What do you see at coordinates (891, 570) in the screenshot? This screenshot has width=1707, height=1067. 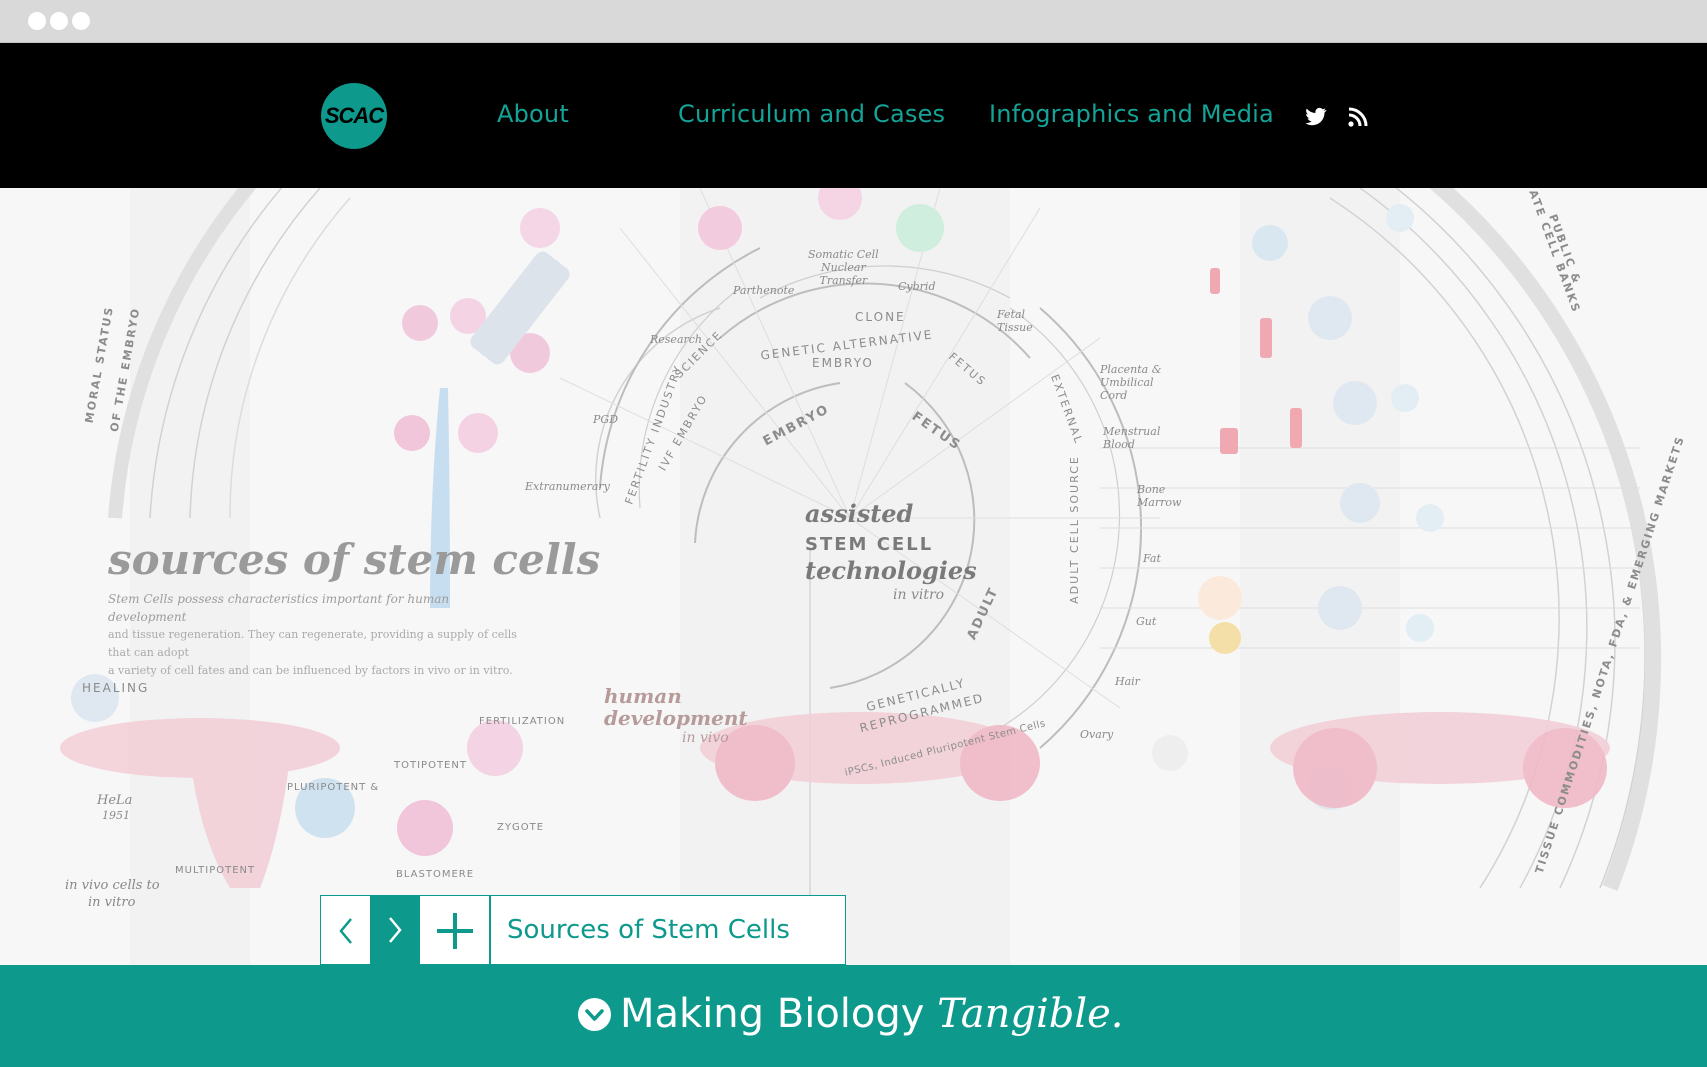 I see `technologies-label: technologies` at bounding box center [891, 570].